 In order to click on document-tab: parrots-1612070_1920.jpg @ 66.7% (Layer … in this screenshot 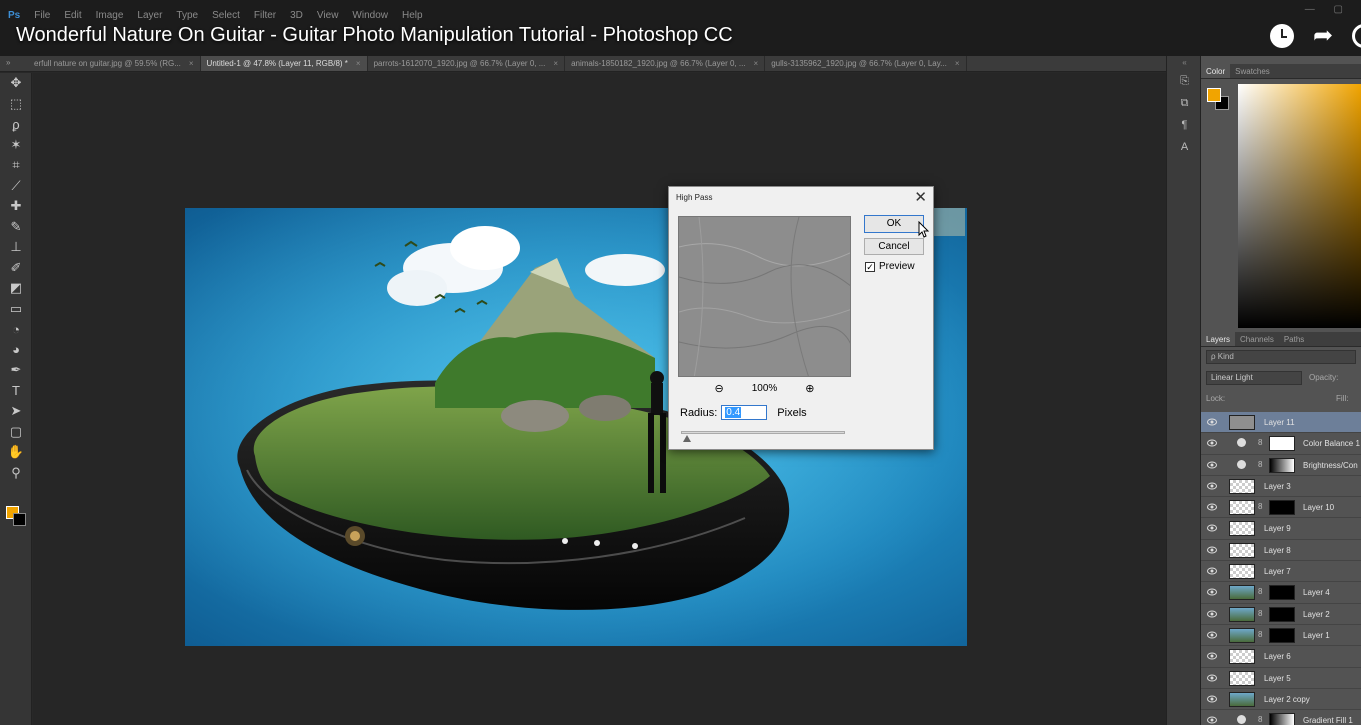, I will do `click(467, 63)`.